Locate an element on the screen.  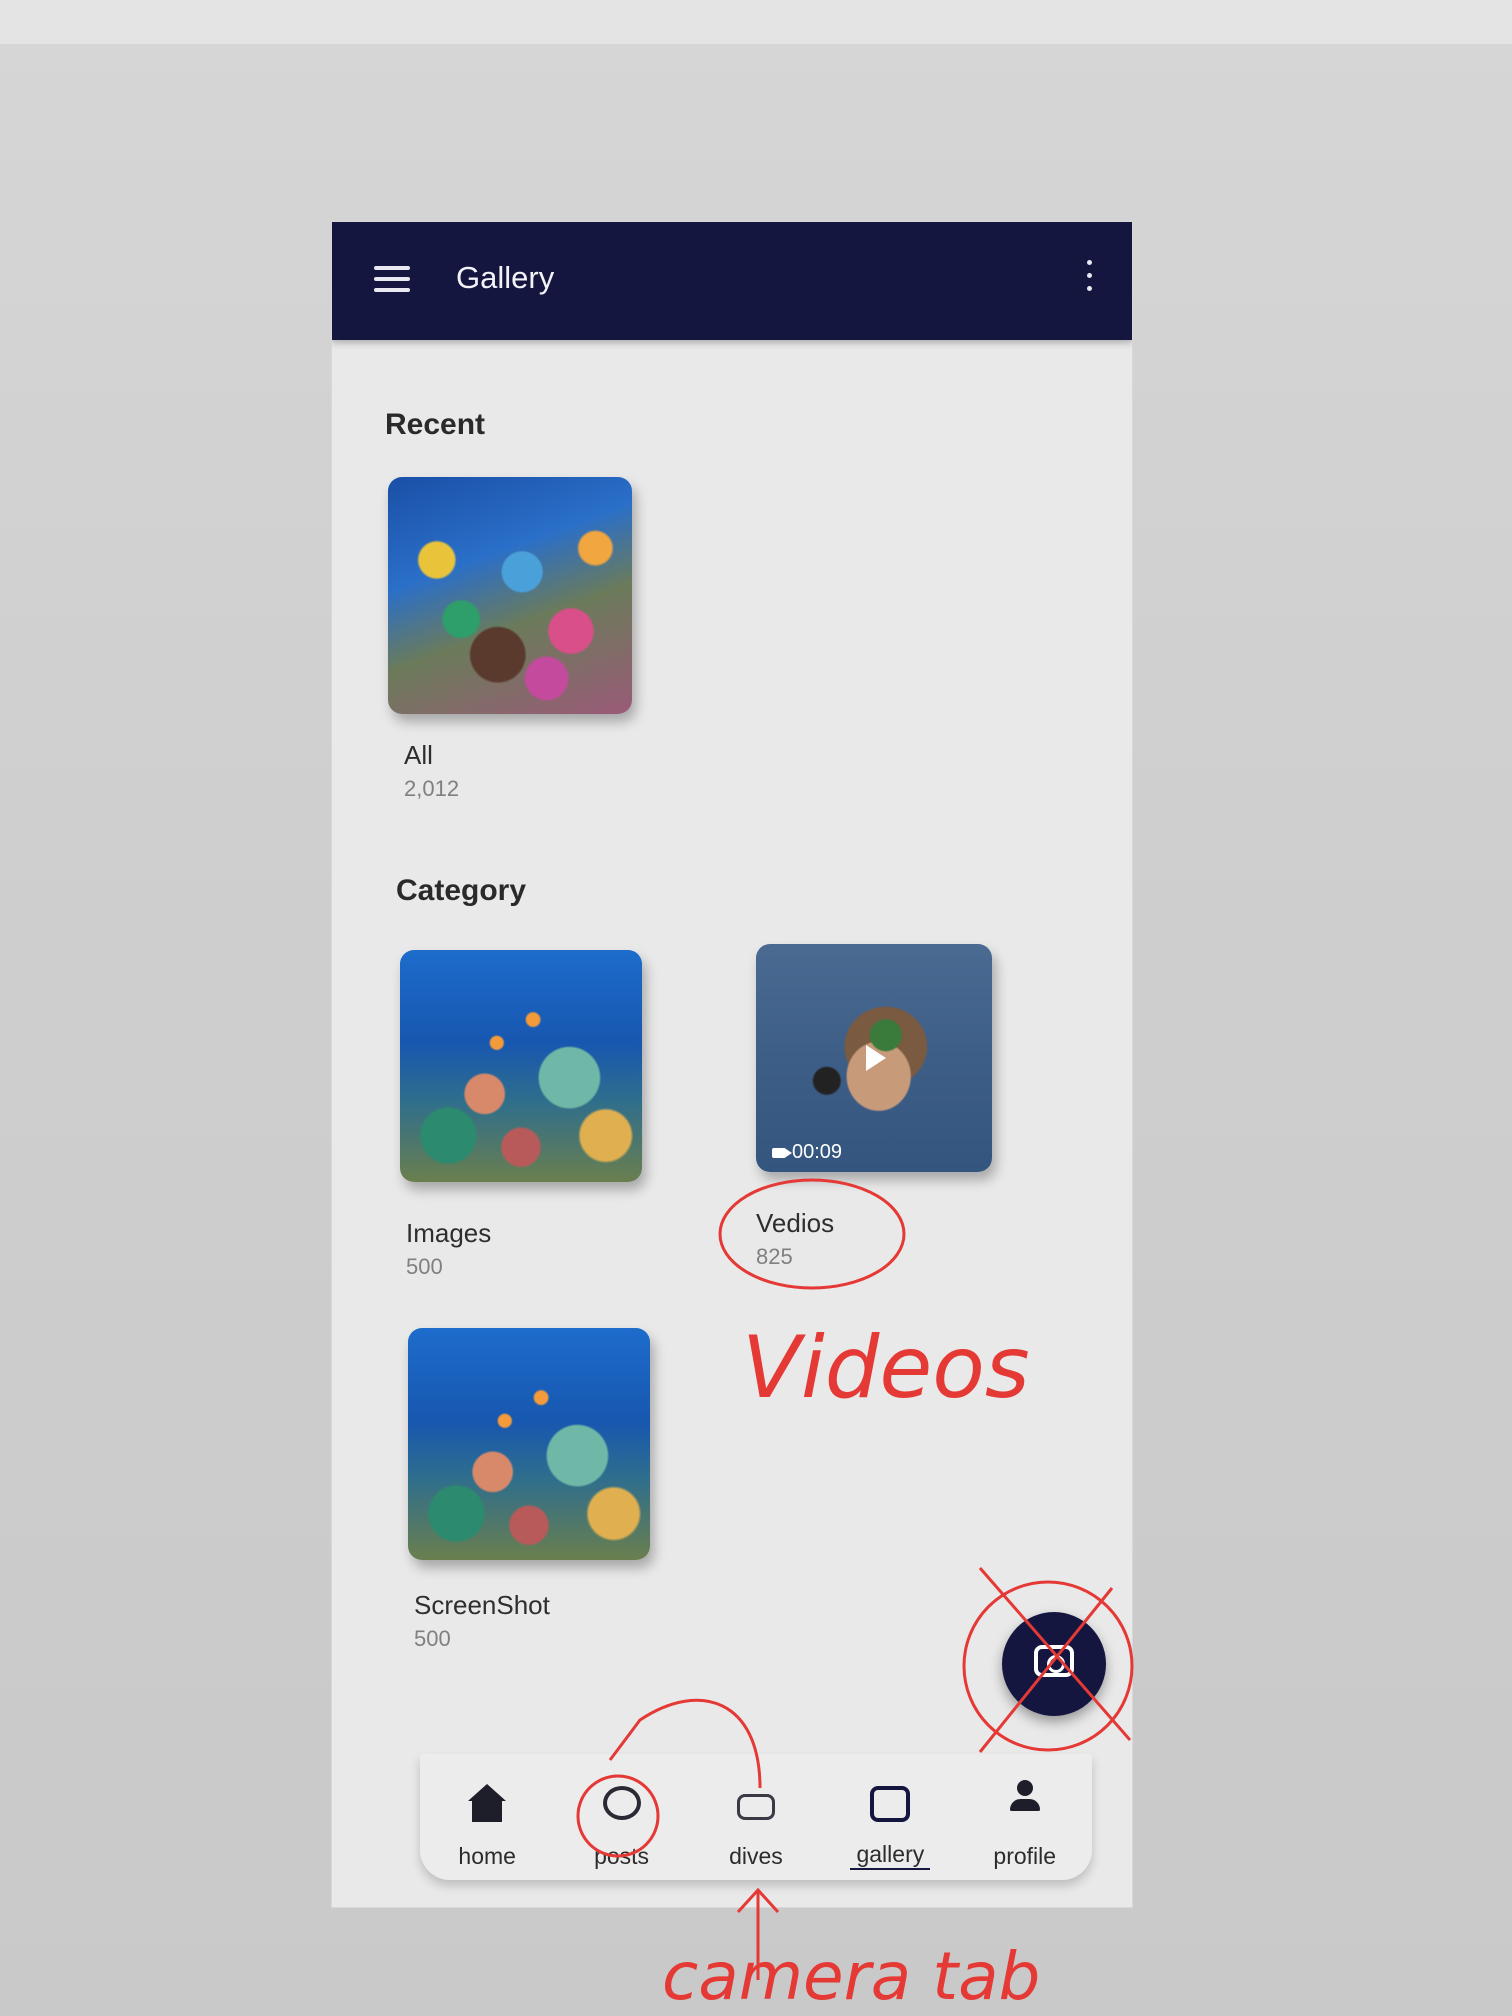
duration-label: 00:09 is located at coordinates (817, 1152).